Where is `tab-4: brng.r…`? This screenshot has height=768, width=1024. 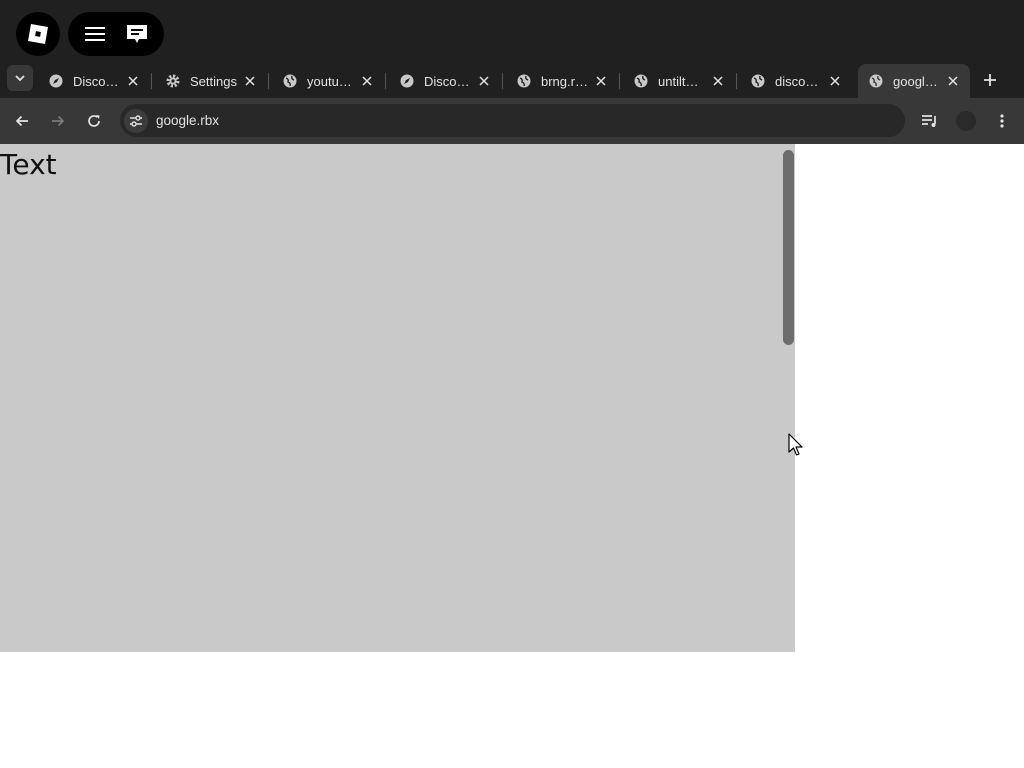
tab-4: brng.r… is located at coordinates (562, 81).